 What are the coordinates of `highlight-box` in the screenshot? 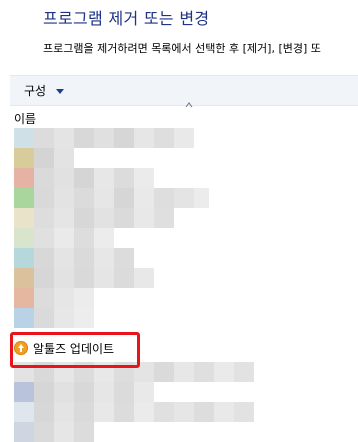 It's located at (75, 350).